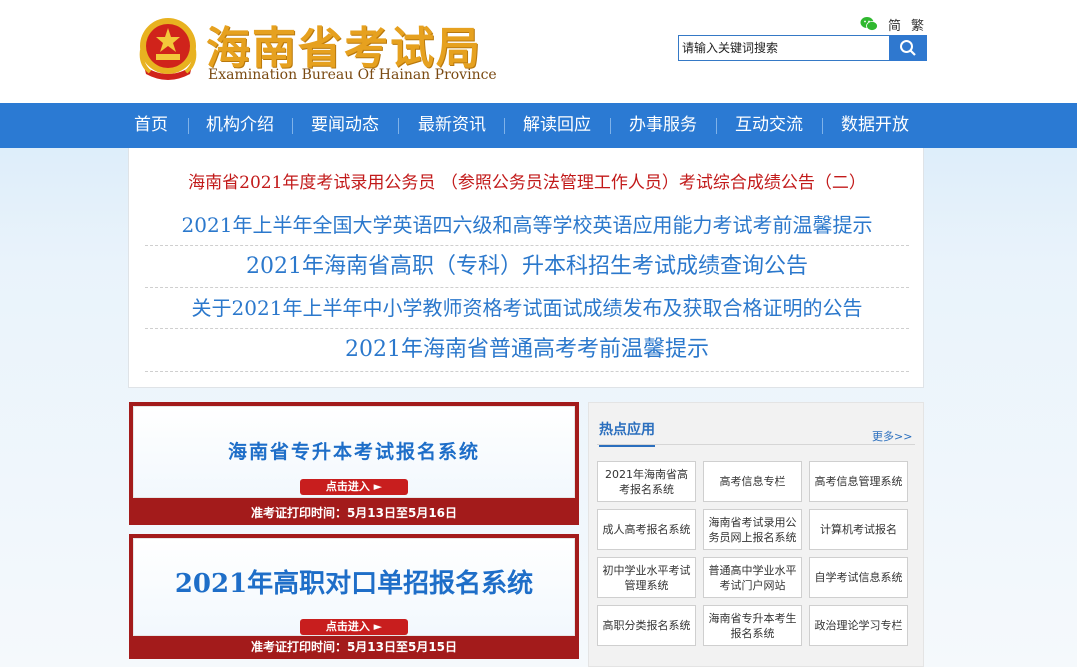  What do you see at coordinates (527, 226) in the screenshot?
I see `headline-item: 2021年上半年全国大学英语四六级和高等学校英语应用能力考试考前温馨提示` at bounding box center [527, 226].